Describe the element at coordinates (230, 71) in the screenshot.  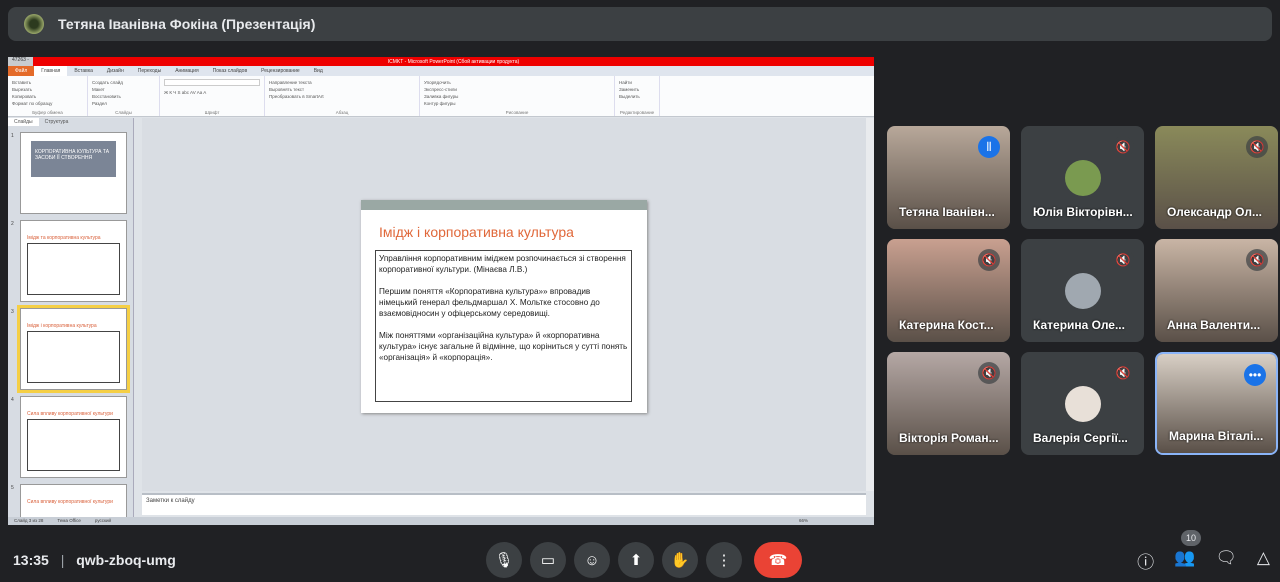
I see `ribbon-tab-slideshow: Показ слайдов` at that location.